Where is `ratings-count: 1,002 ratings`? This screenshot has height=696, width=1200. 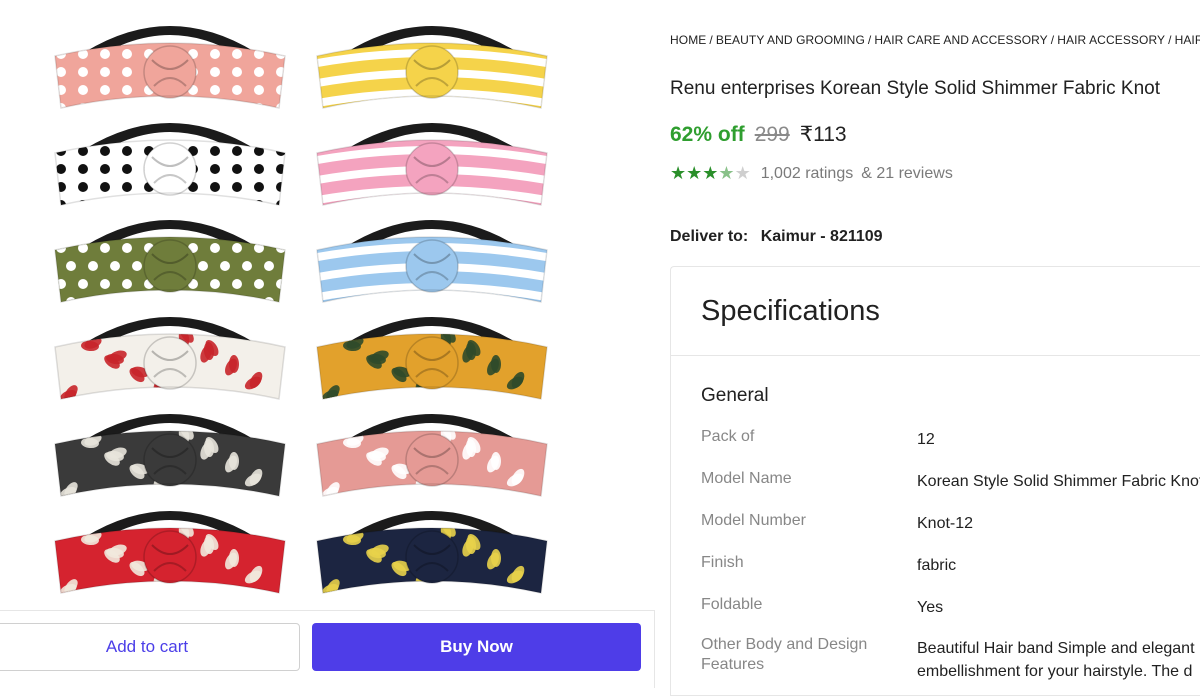
ratings-count: 1,002 ratings is located at coordinates (807, 174).